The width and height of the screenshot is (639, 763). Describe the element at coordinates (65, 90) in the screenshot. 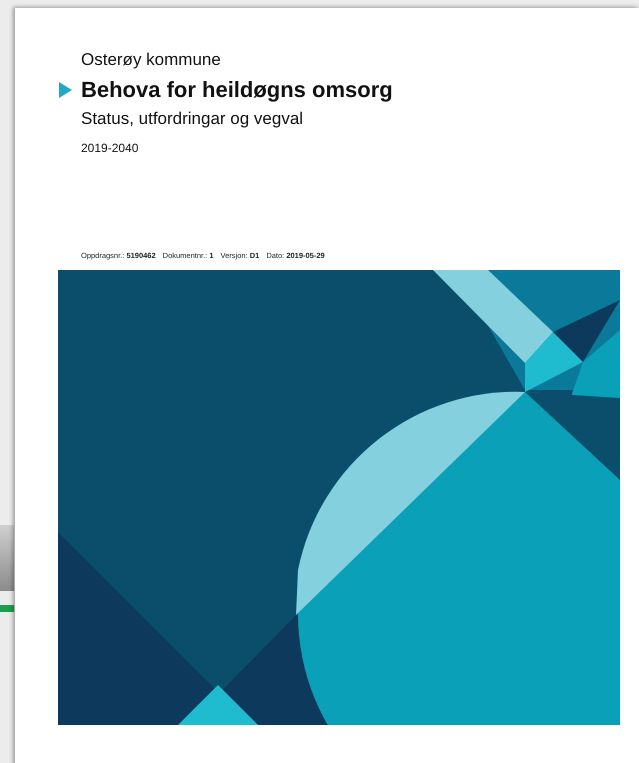

I see `triangle-icon` at that location.